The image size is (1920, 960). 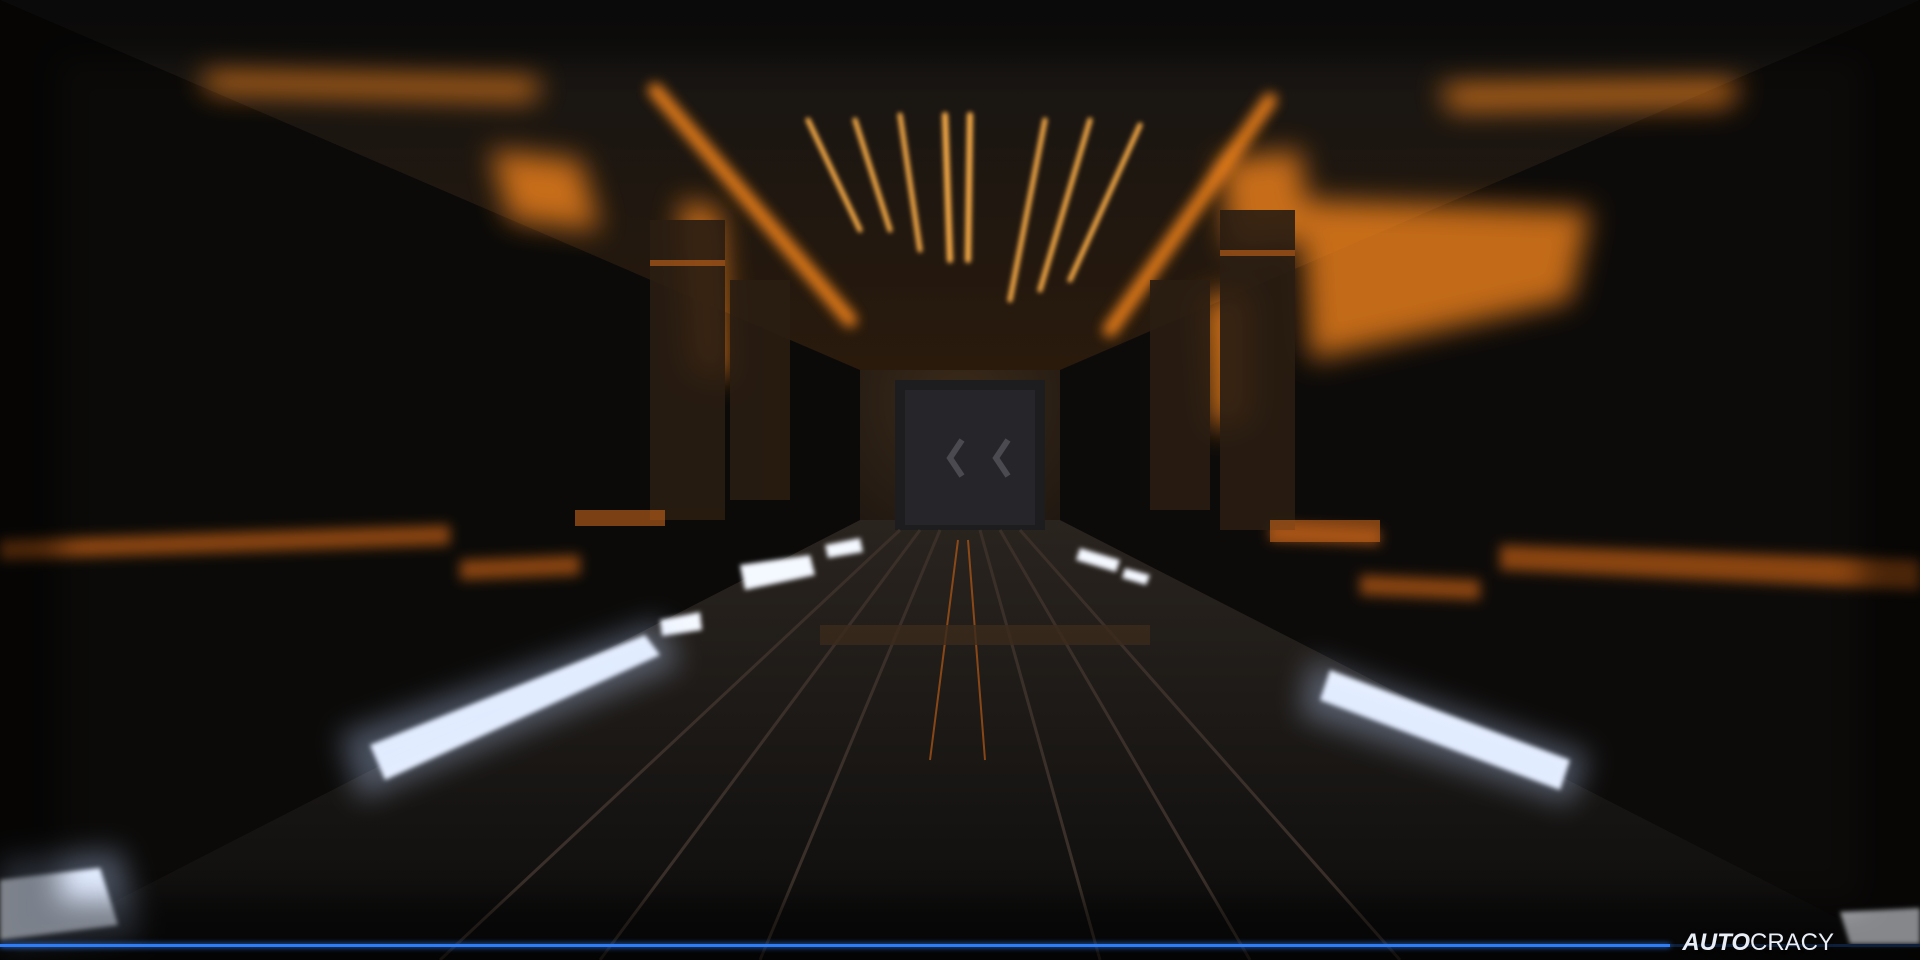 I want to click on loading-progress-bar, so click(x=960, y=945).